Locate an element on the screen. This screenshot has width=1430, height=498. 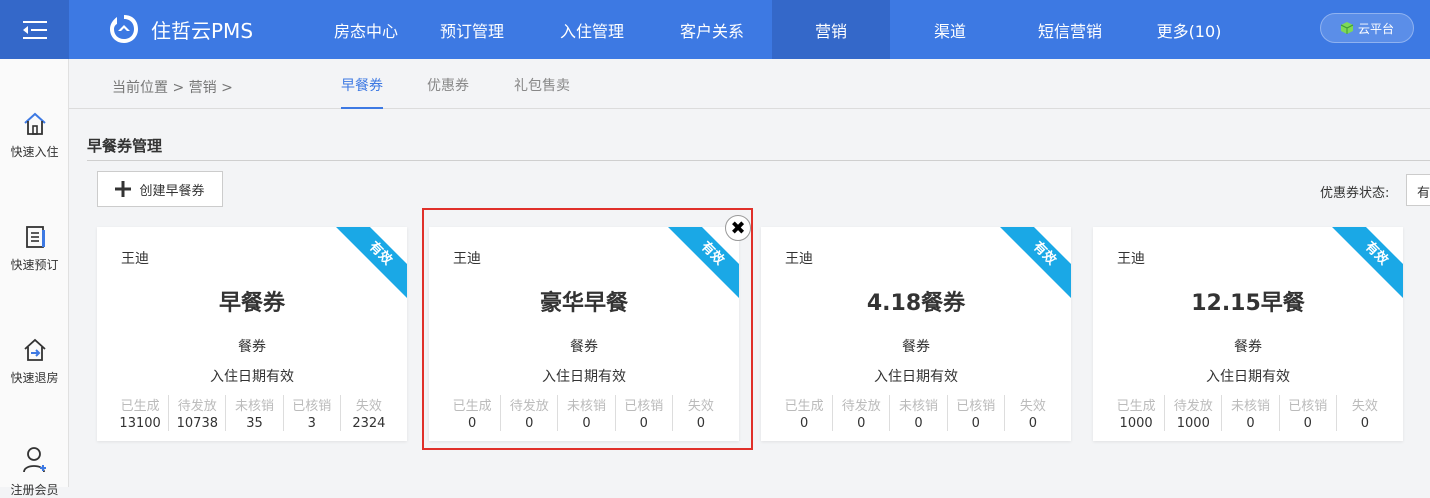
stat-cell: 待发放 10738 is located at coordinates (198, 413).